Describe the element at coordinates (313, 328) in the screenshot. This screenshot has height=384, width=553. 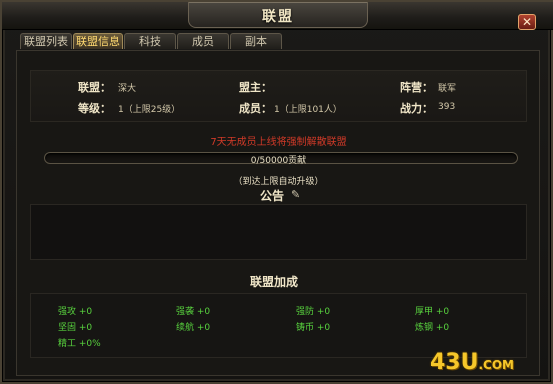
I see `bonus-item: 铸币 +0` at that location.